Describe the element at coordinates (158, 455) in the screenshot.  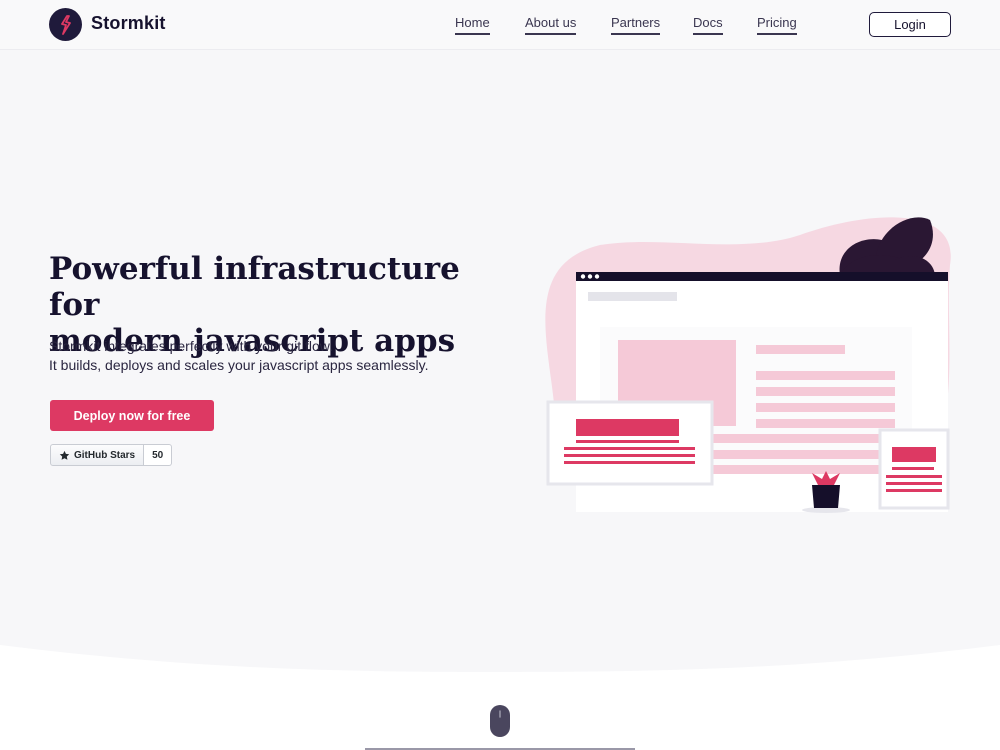
I see `github-stars-count: 50` at that location.